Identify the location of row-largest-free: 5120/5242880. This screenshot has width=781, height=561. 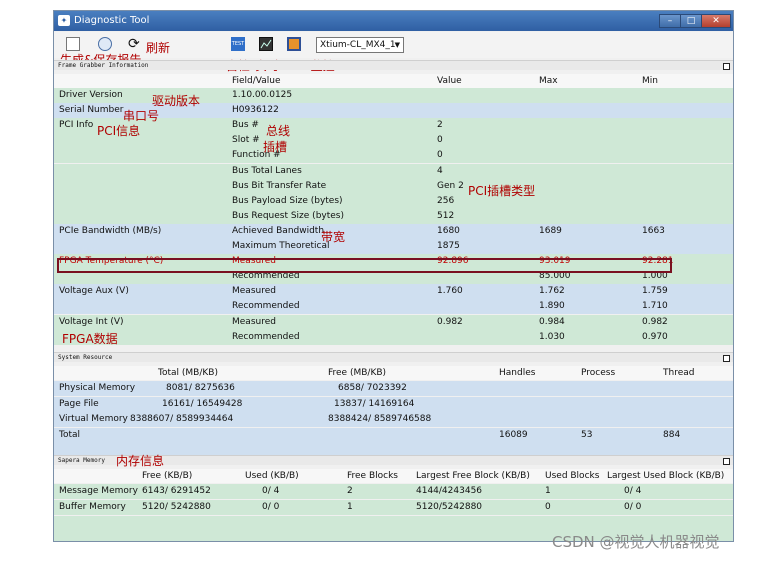
(449, 507).